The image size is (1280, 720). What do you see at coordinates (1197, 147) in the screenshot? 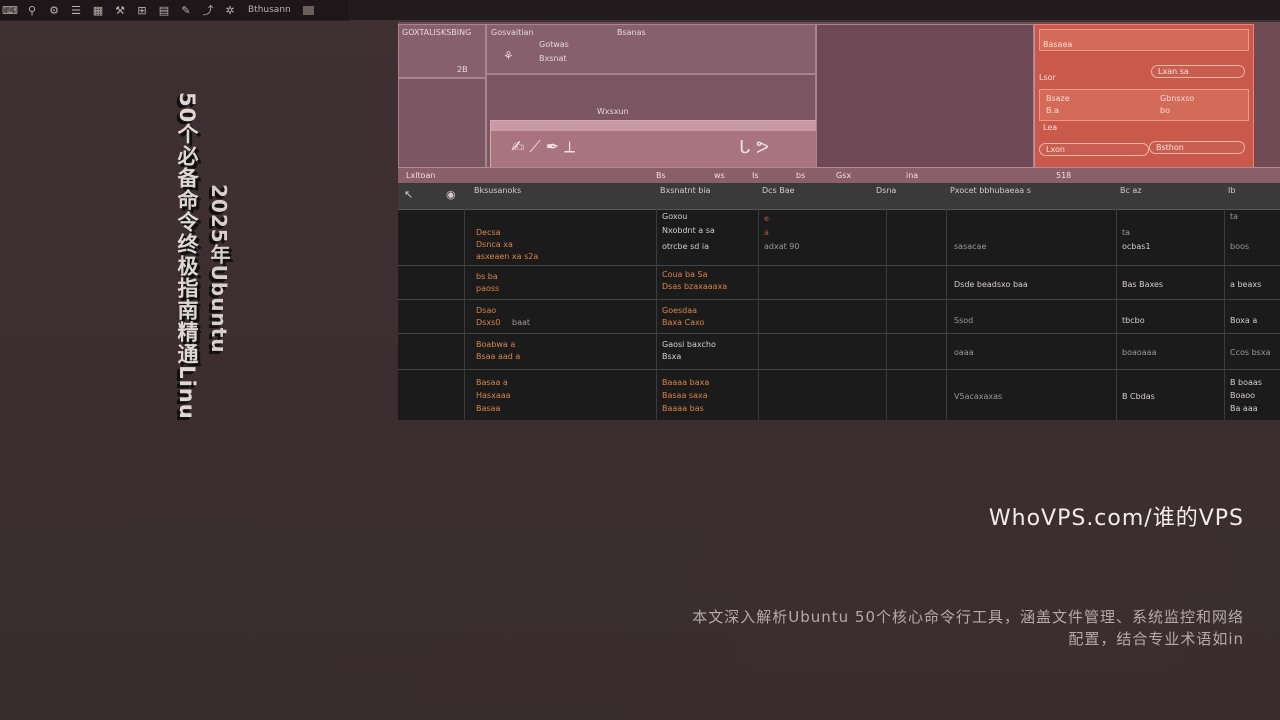
I see `orange-button-right: Bsthon` at bounding box center [1197, 147].